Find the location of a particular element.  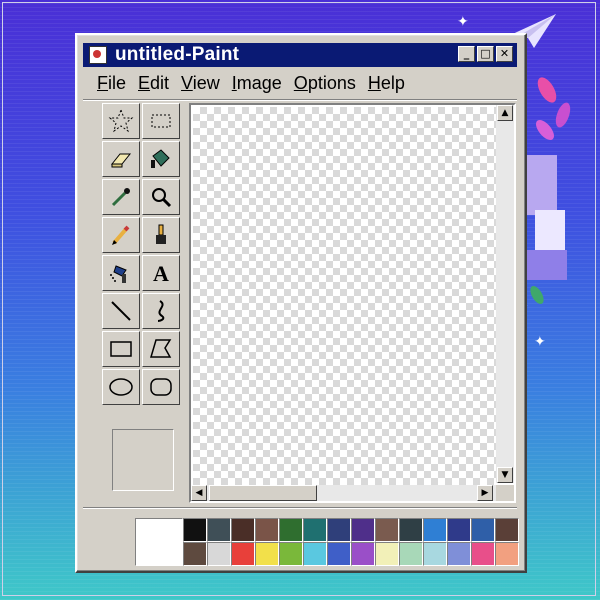

line-tool is located at coordinates (121, 311).